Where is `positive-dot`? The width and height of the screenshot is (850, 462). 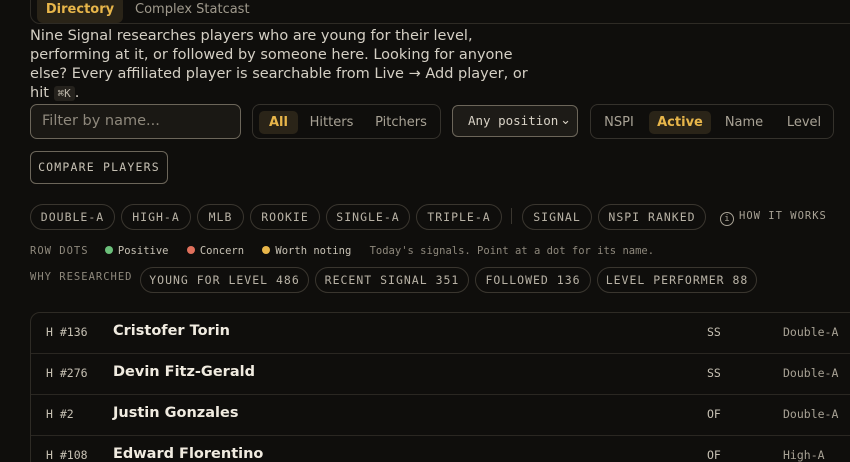
positive-dot is located at coordinates (108, 250).